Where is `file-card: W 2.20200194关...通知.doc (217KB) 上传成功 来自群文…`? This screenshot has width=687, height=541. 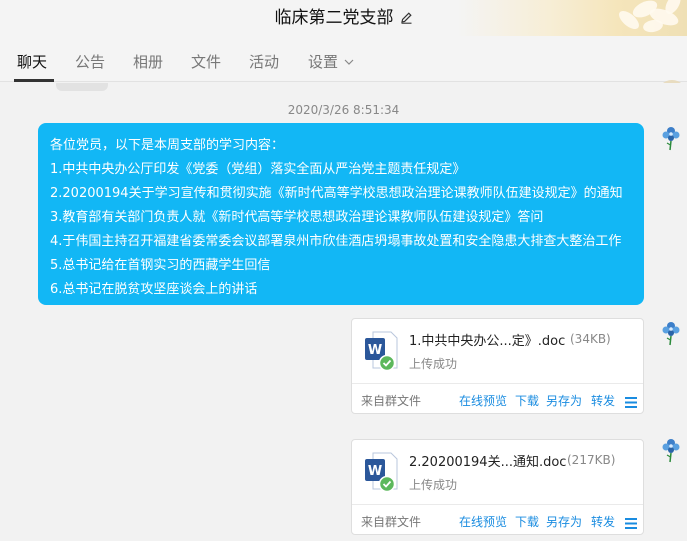 file-card: W 2.20200194关...通知.doc (217KB) 上传成功 来自群文… is located at coordinates (497, 487).